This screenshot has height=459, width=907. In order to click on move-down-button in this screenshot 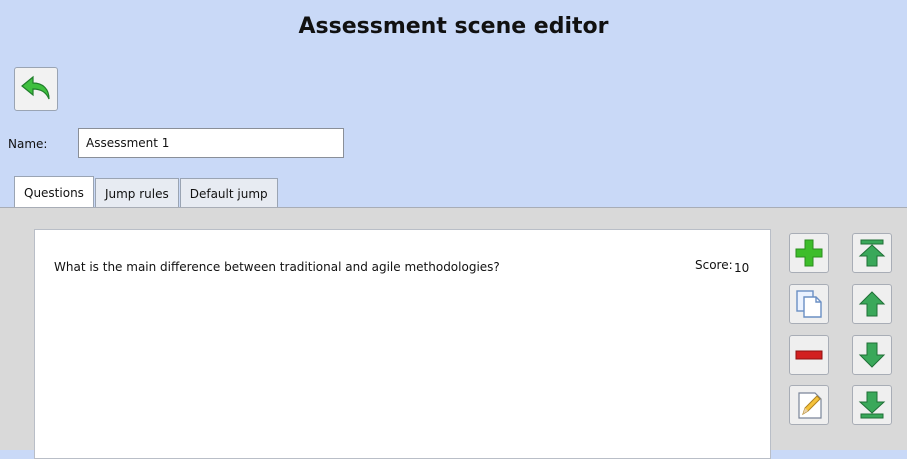, I will do `click(872, 355)`.